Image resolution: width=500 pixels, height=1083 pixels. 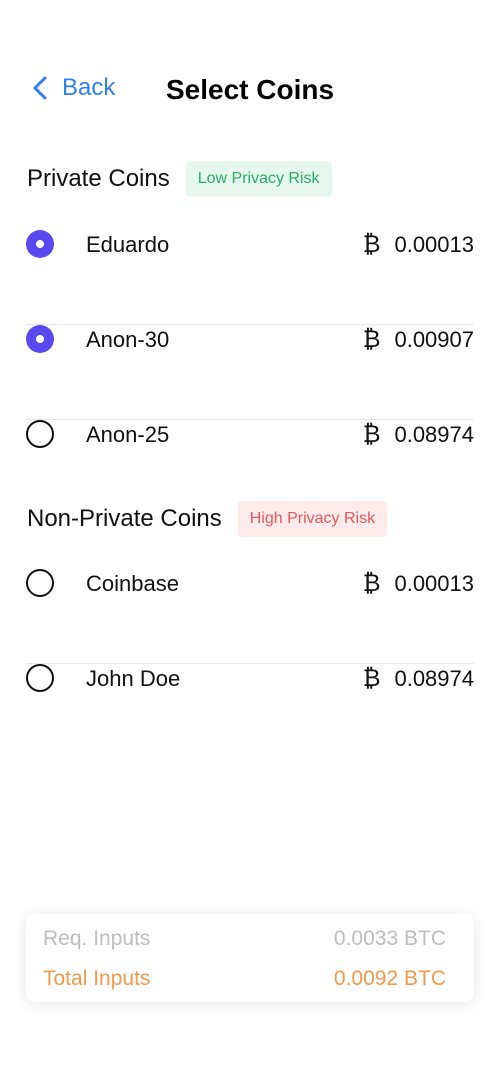 I want to click on coin-name: Anon-25, so click(x=128, y=434).